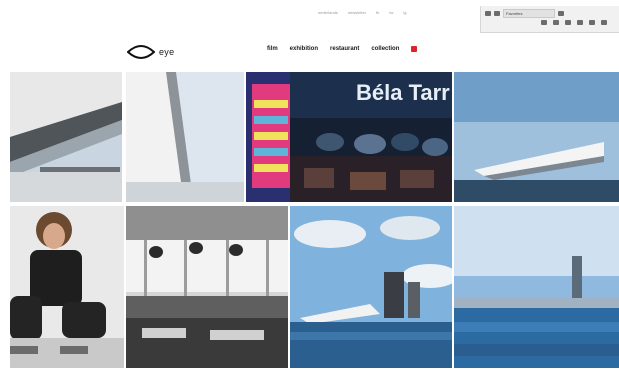 The image size is (619, 372). What do you see at coordinates (568, 22) in the screenshot?
I see `star-icon` at bounding box center [568, 22].